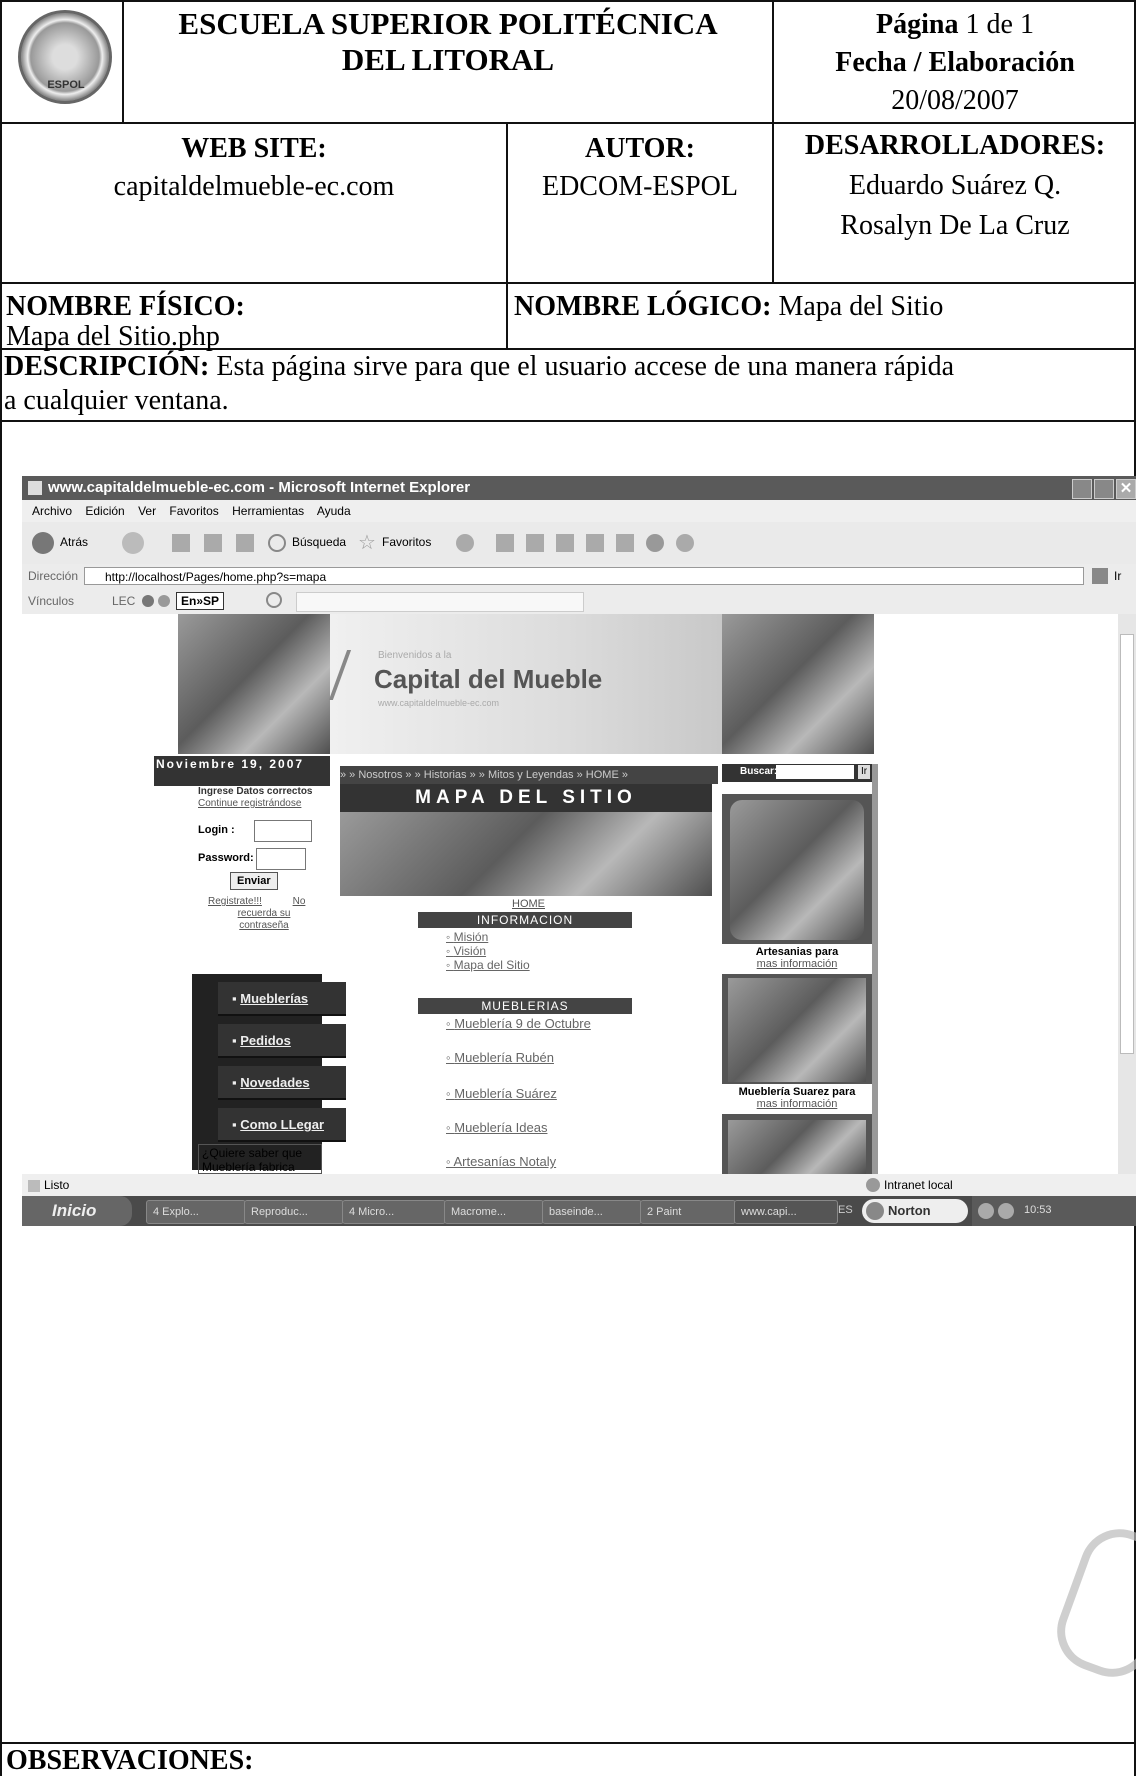 Image resolution: width=1136 pixels, height=1776 pixels. What do you see at coordinates (798, 684) in the screenshot?
I see `header-photo-right` at bounding box center [798, 684].